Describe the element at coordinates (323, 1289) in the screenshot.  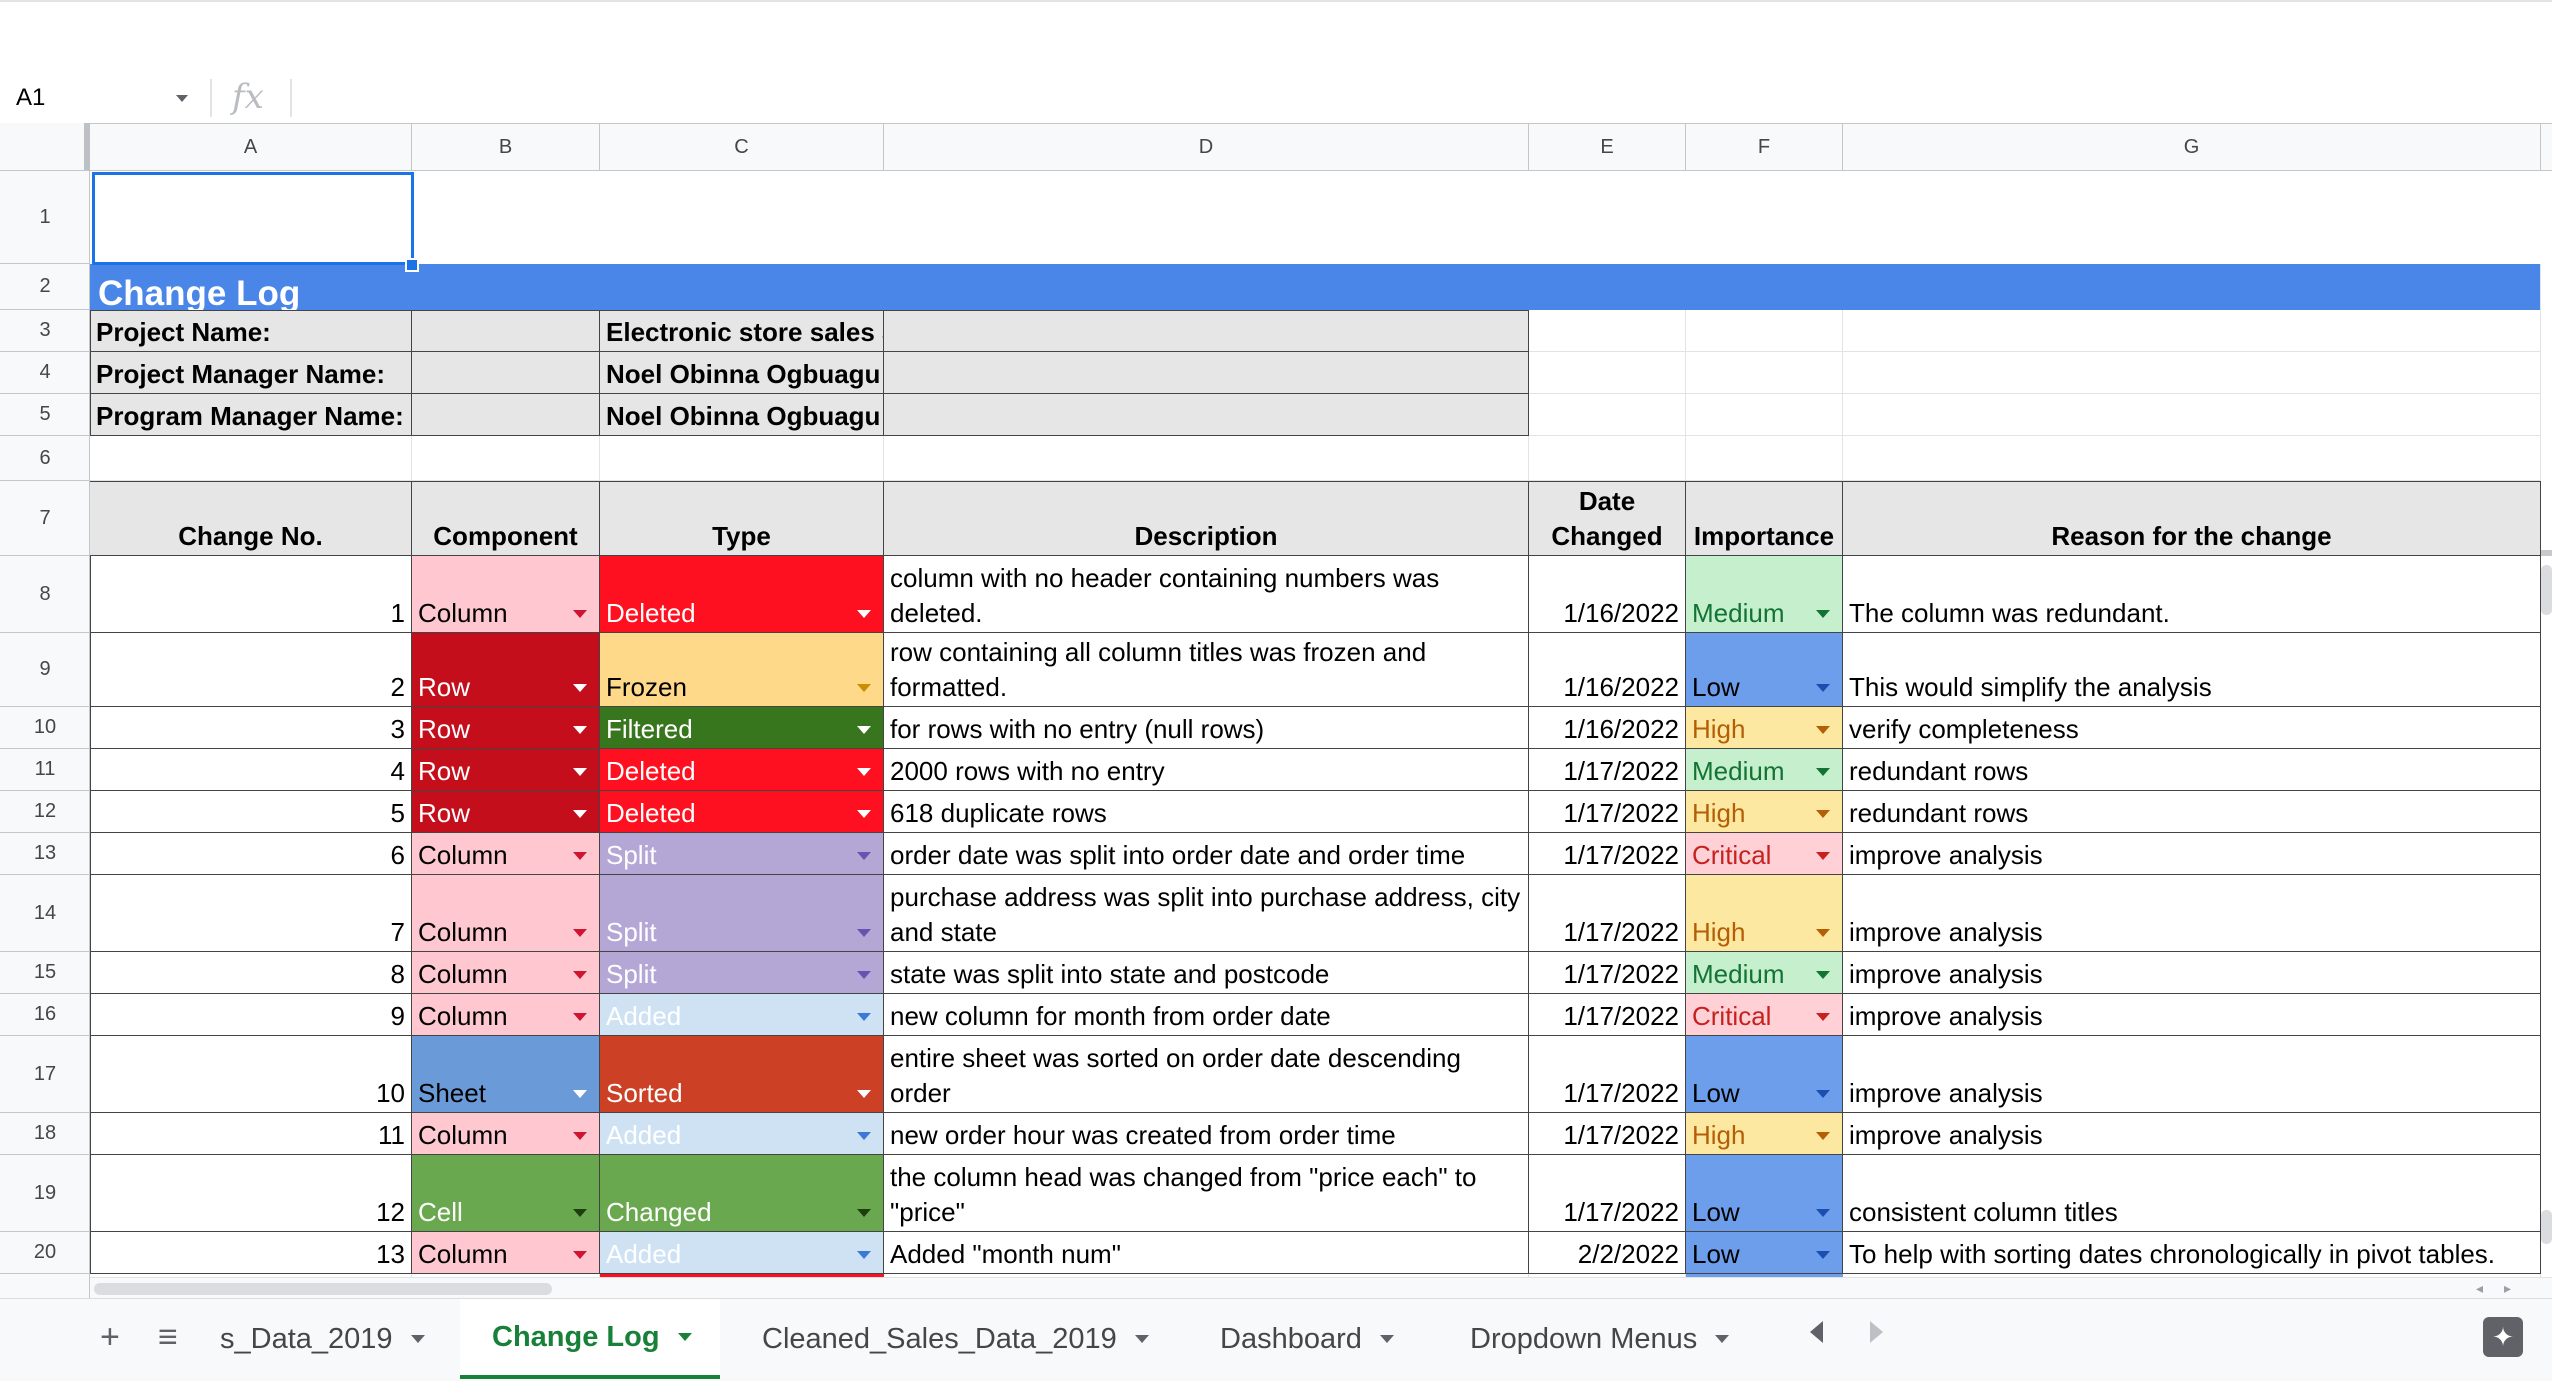
I see `horizontal-scroll-thumb` at that location.